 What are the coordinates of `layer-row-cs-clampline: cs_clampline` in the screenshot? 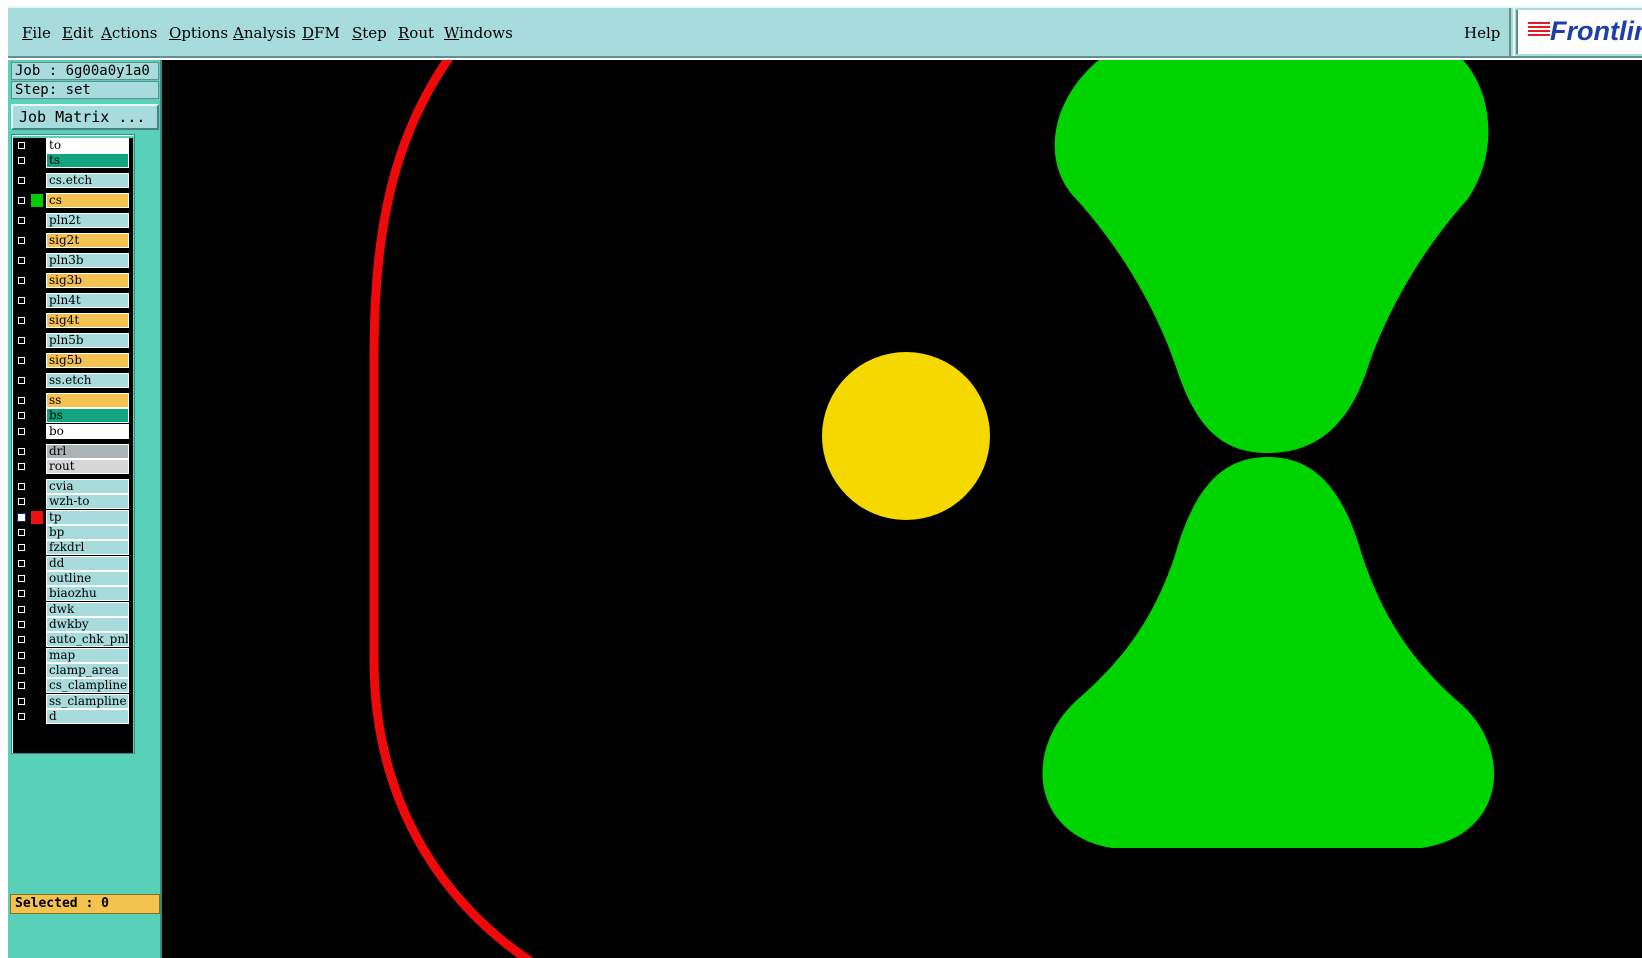 It's located at (73, 685).